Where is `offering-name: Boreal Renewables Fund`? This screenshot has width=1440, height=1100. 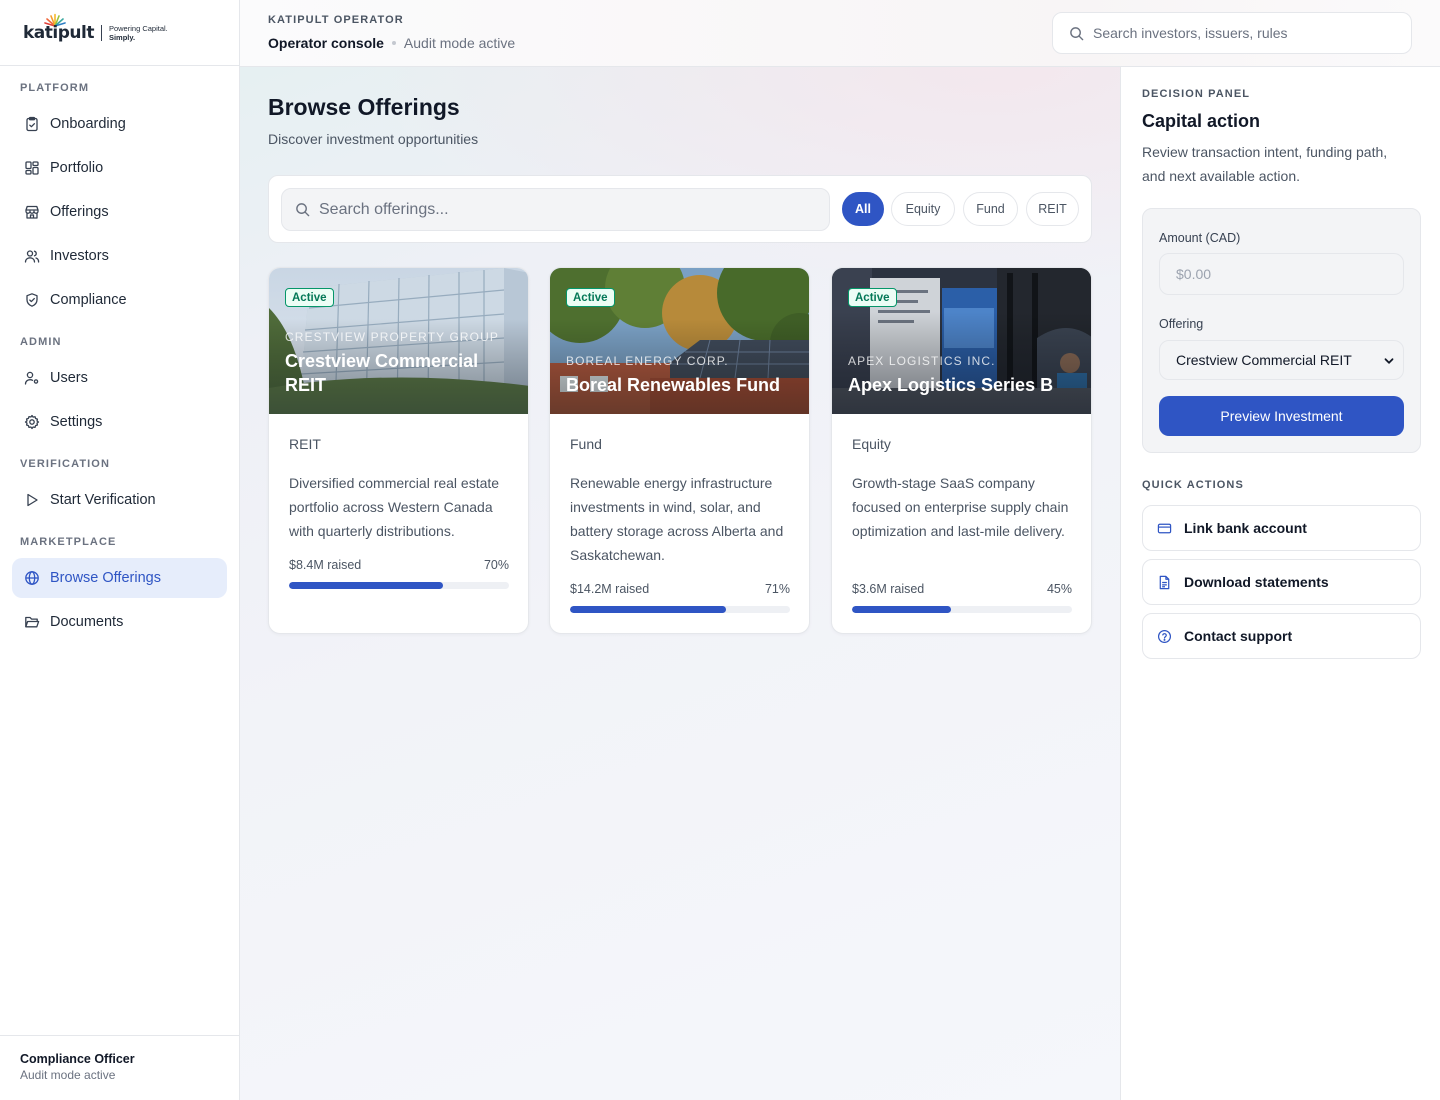 offering-name: Boreal Renewables Fund is located at coordinates (673, 385).